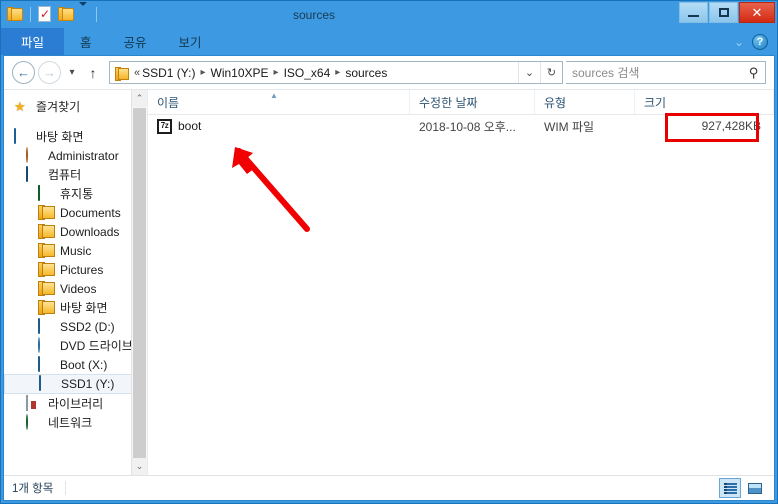 The height and width of the screenshot is (504, 778). I want to click on sidebar-item-label: Music, so click(76, 250).